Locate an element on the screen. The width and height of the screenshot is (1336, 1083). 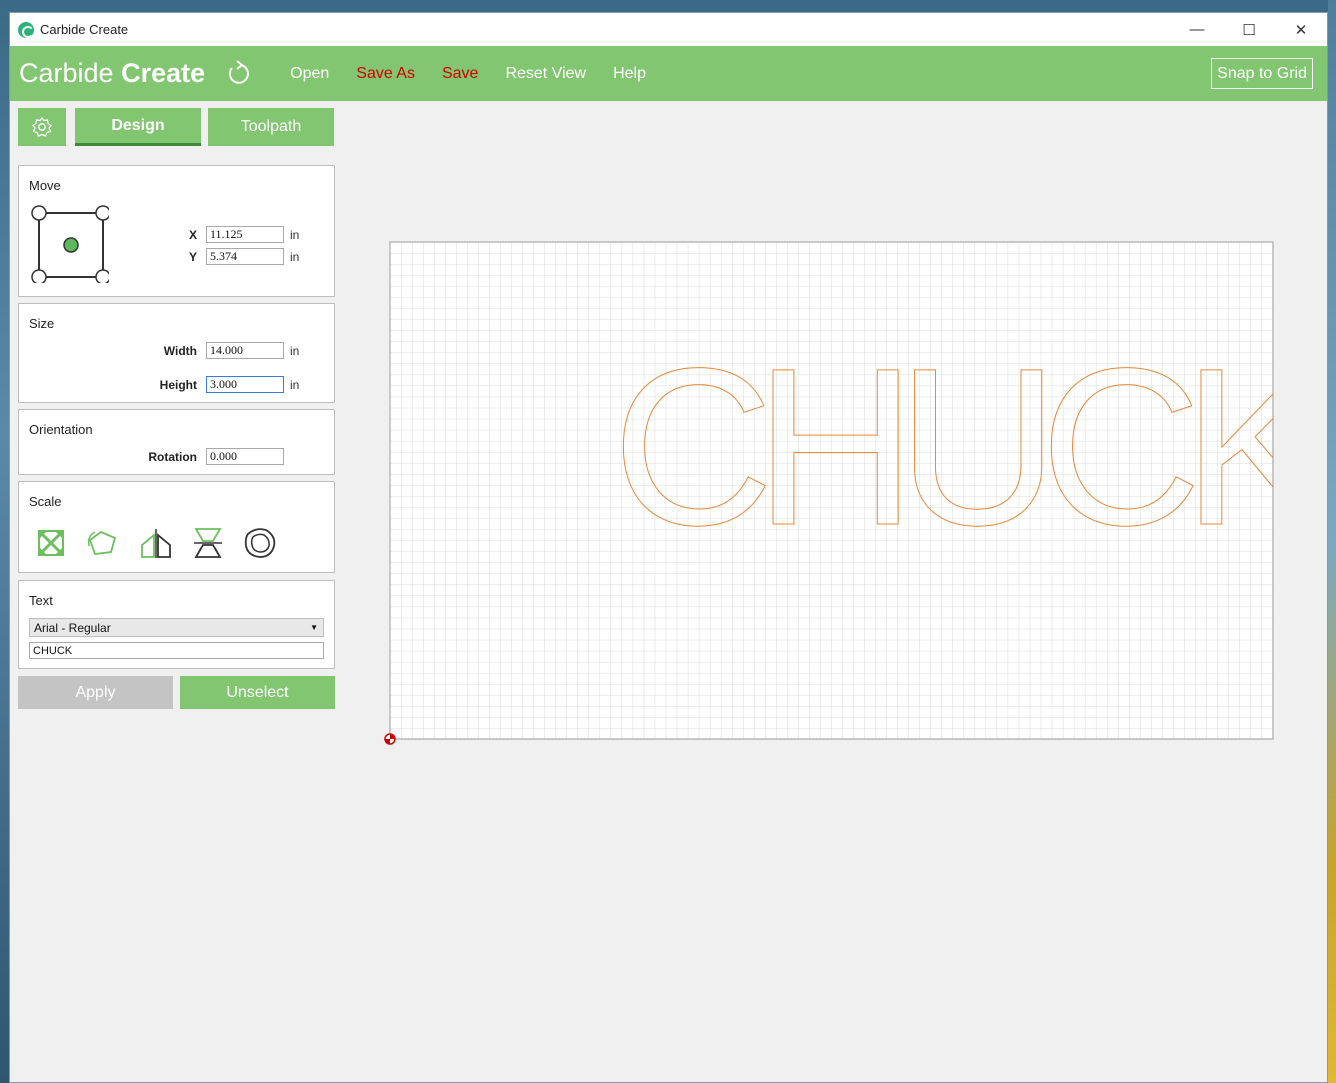
title-bar: Carbide Create — ☐ ✕ is located at coordinates (668, 29).